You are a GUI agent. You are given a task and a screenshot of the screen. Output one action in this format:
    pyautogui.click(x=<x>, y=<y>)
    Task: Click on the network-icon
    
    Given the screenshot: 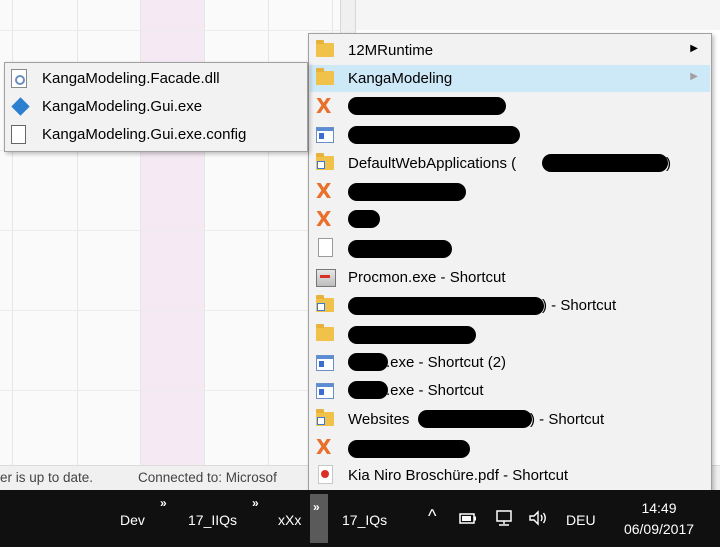 What is the action you would take?
    pyautogui.click(x=504, y=518)
    